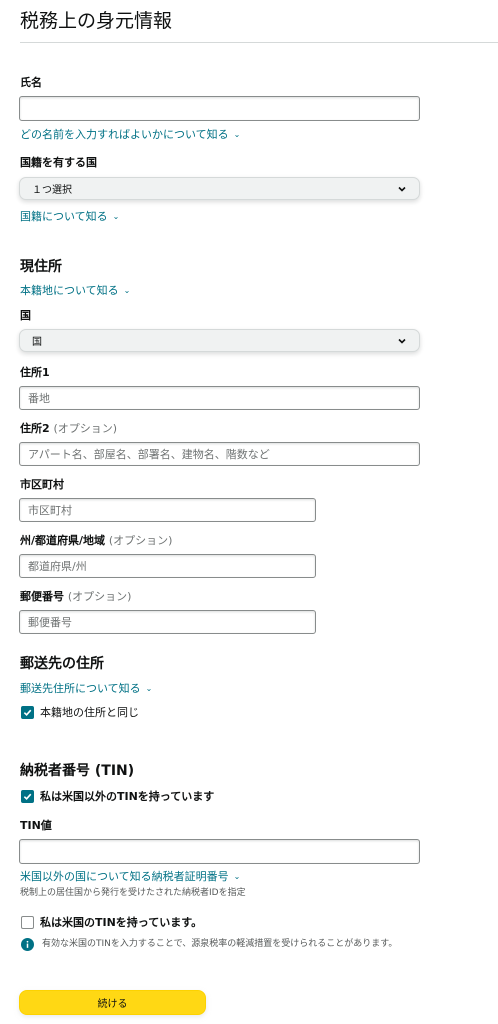 This screenshot has height=1024, width=498. What do you see at coordinates (31, 82) in the screenshot?
I see `name-label: 氏名` at bounding box center [31, 82].